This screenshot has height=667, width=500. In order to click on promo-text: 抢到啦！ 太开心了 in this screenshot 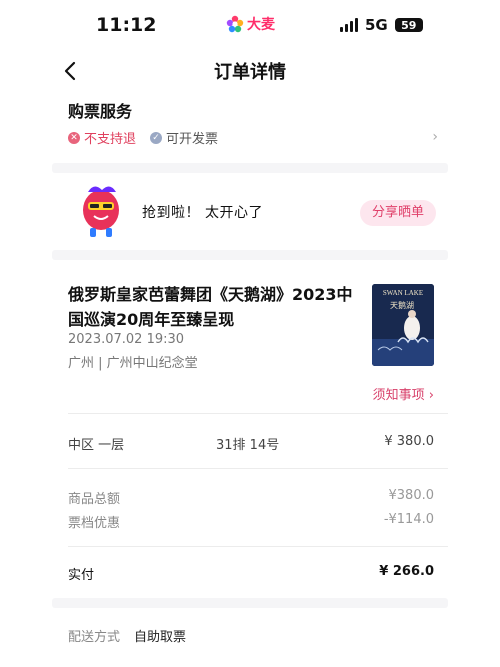, I will do `click(202, 213)`.